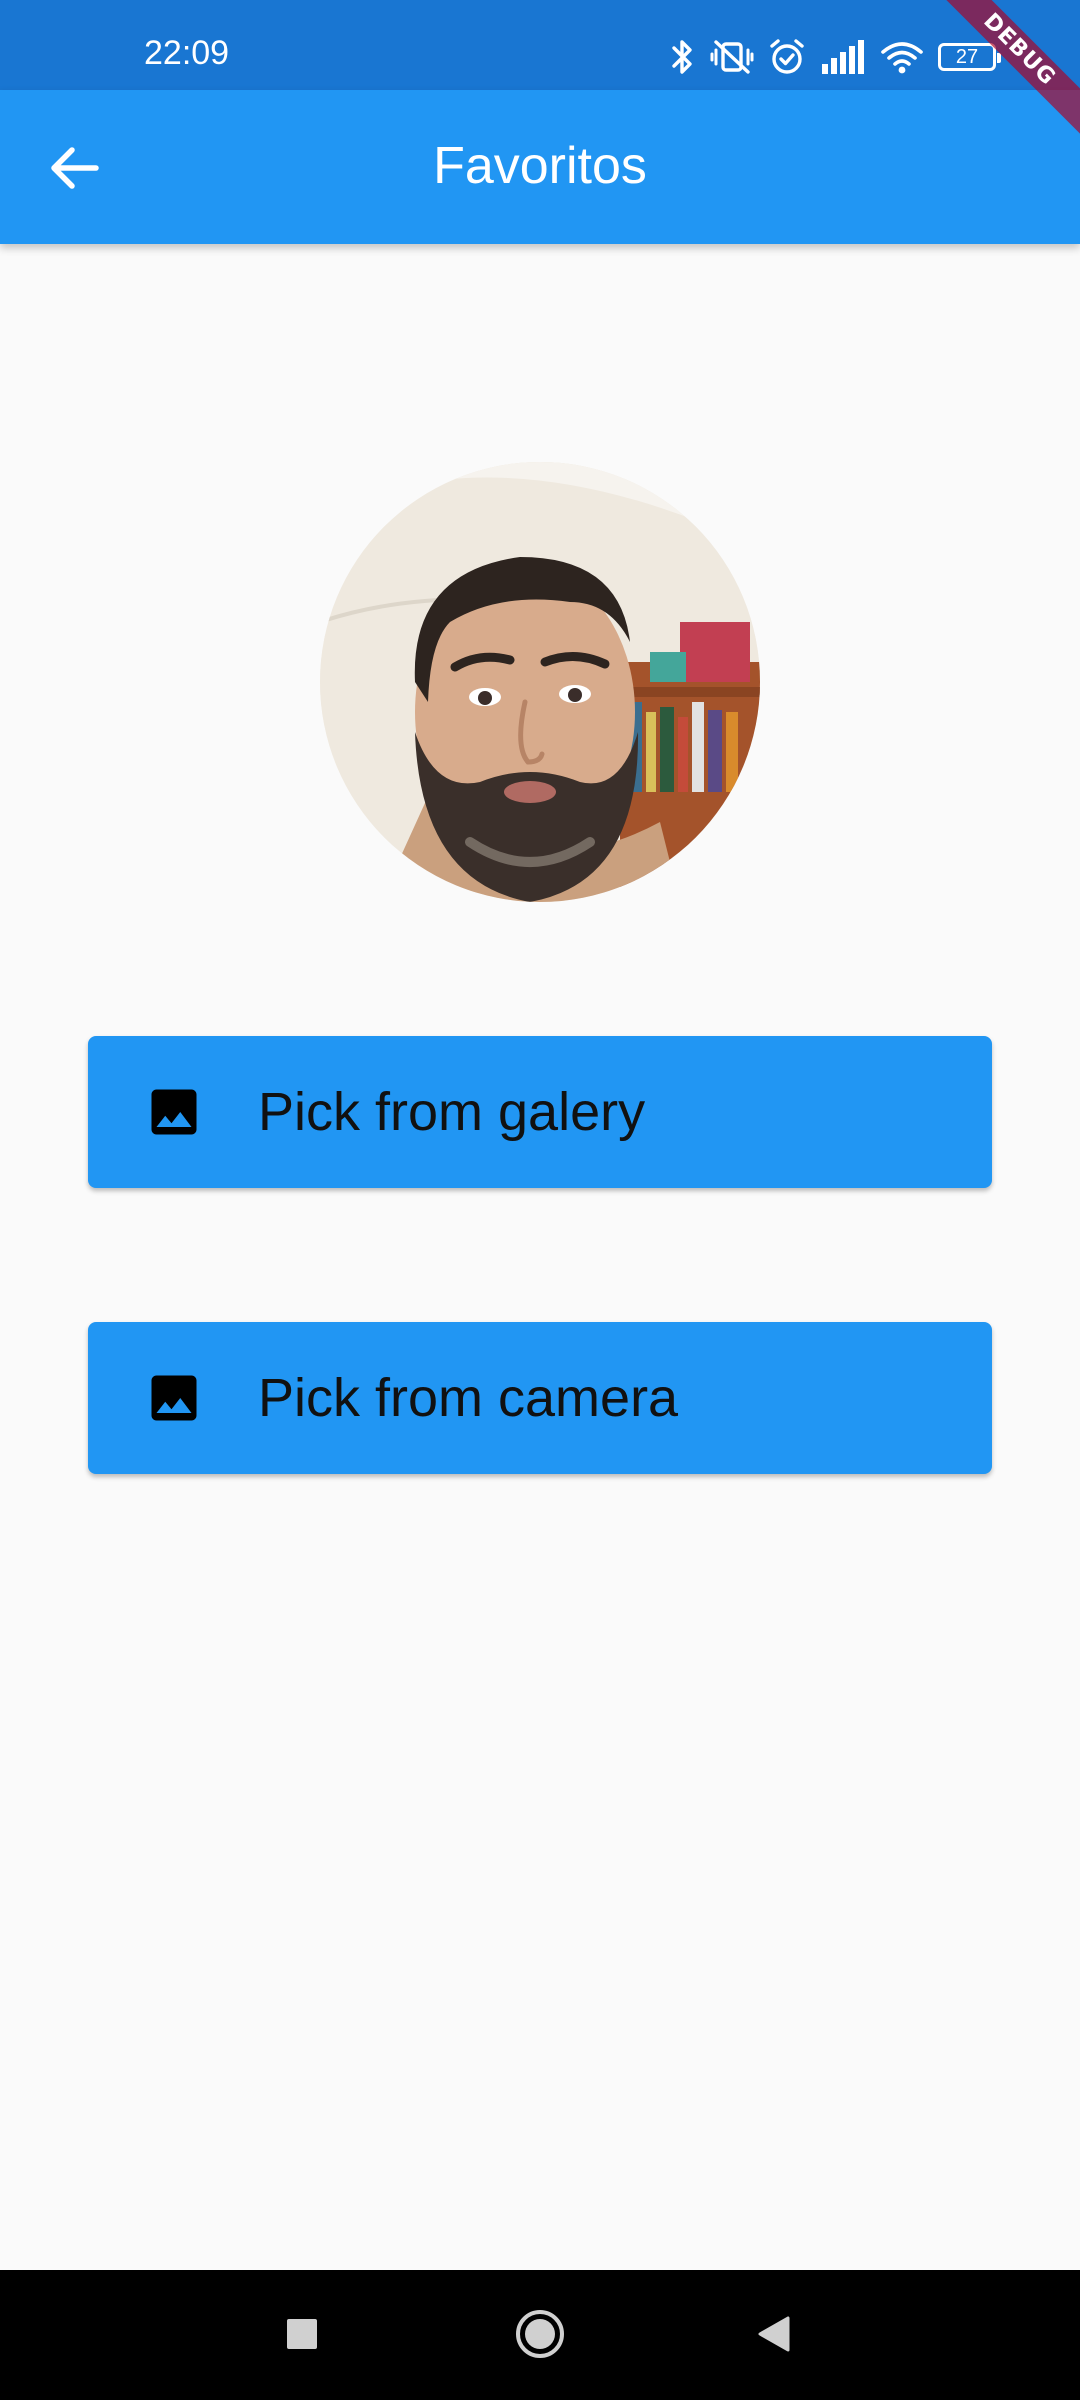 This screenshot has height=2400, width=1080. Describe the element at coordinates (843, 57) in the screenshot. I see `signal-icon` at that location.